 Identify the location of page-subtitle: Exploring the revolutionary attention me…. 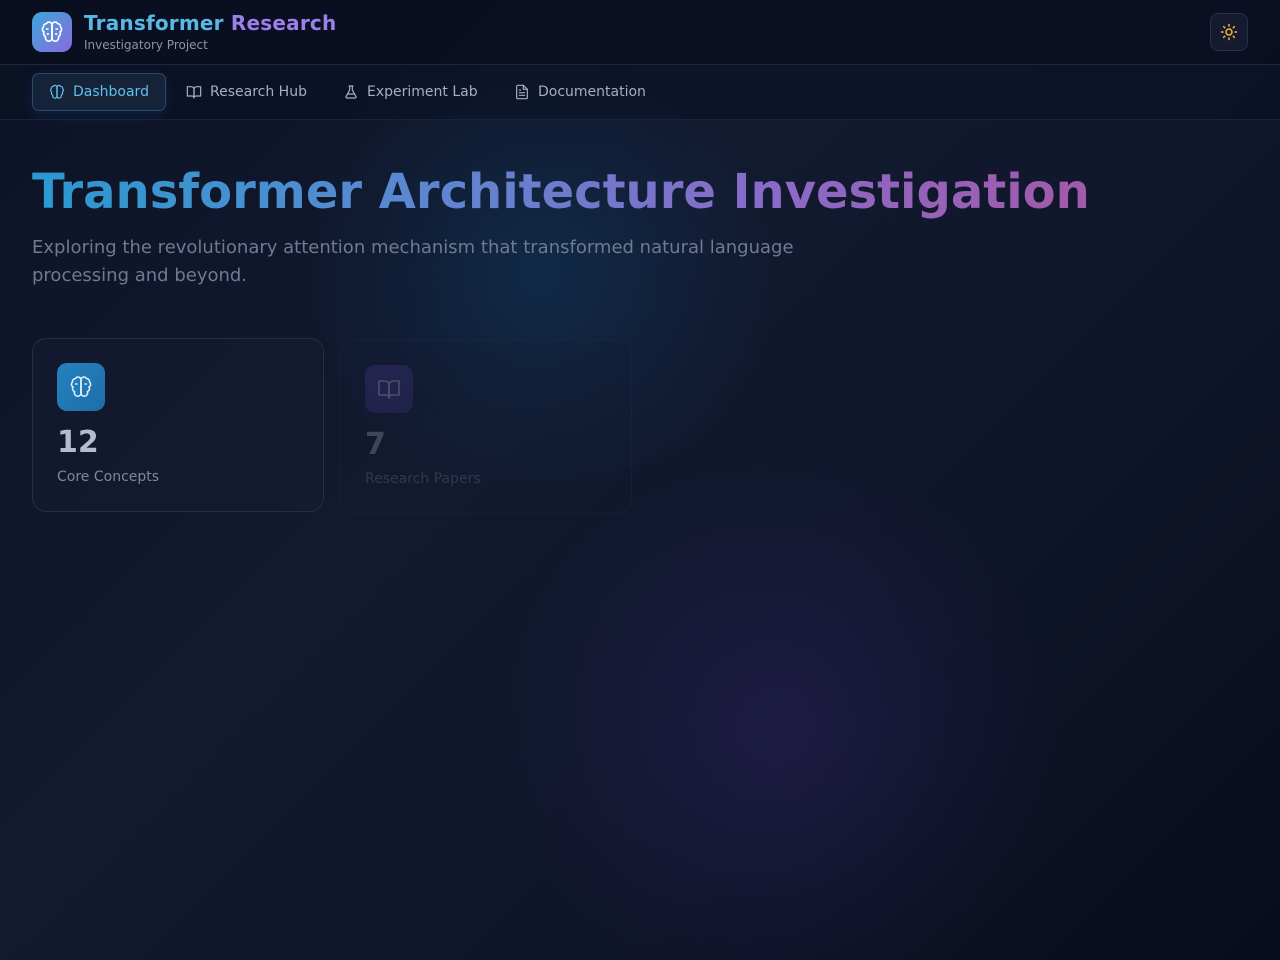
(413, 261).